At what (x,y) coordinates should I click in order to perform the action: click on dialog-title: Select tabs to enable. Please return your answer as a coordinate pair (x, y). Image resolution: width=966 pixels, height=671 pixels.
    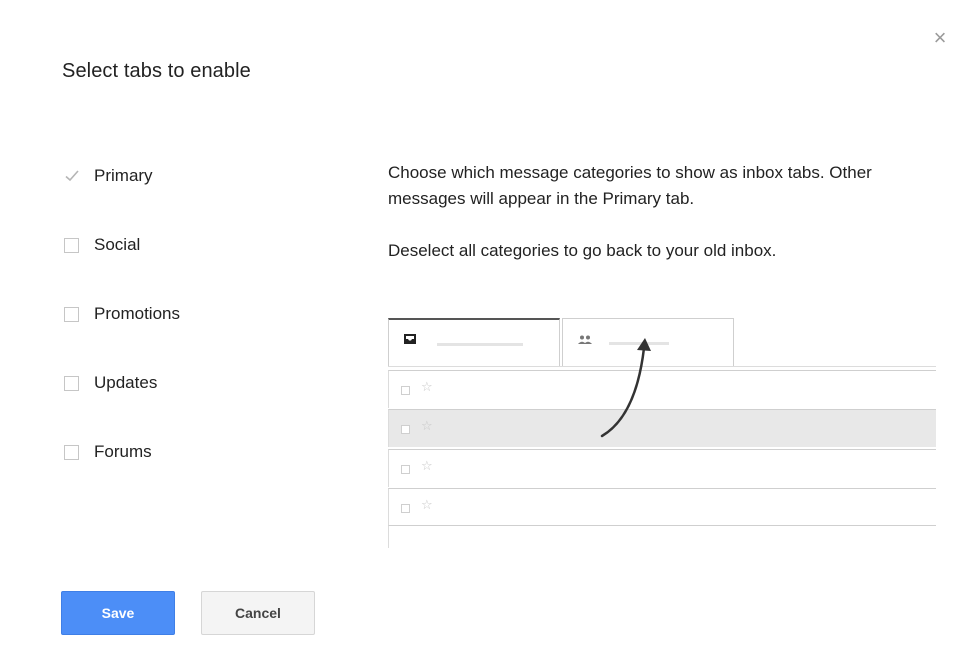
    Looking at the image, I should click on (156, 71).